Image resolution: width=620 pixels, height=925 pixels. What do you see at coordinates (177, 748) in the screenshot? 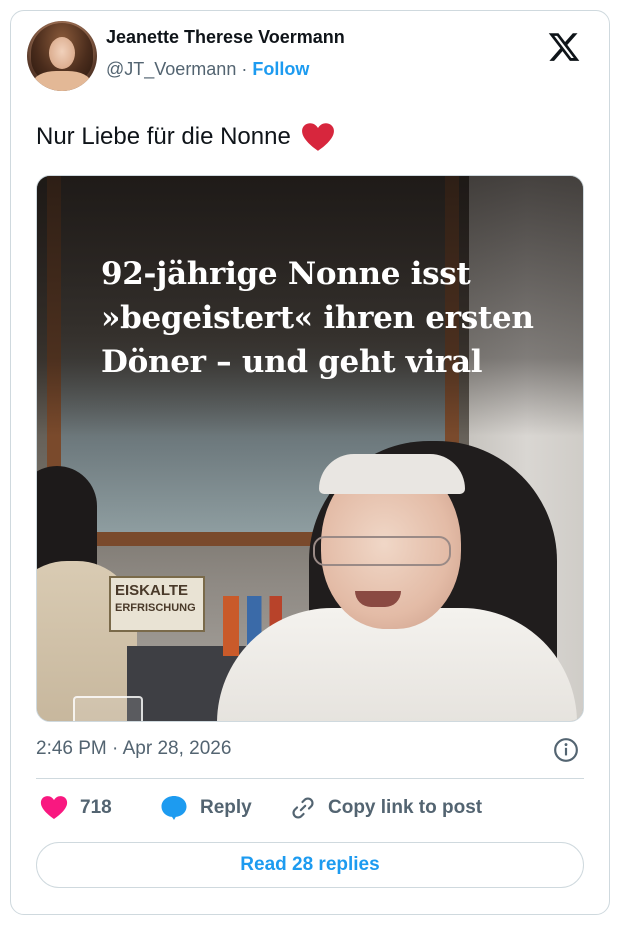
I see `tweet-date: Apr 28, 2026` at bounding box center [177, 748].